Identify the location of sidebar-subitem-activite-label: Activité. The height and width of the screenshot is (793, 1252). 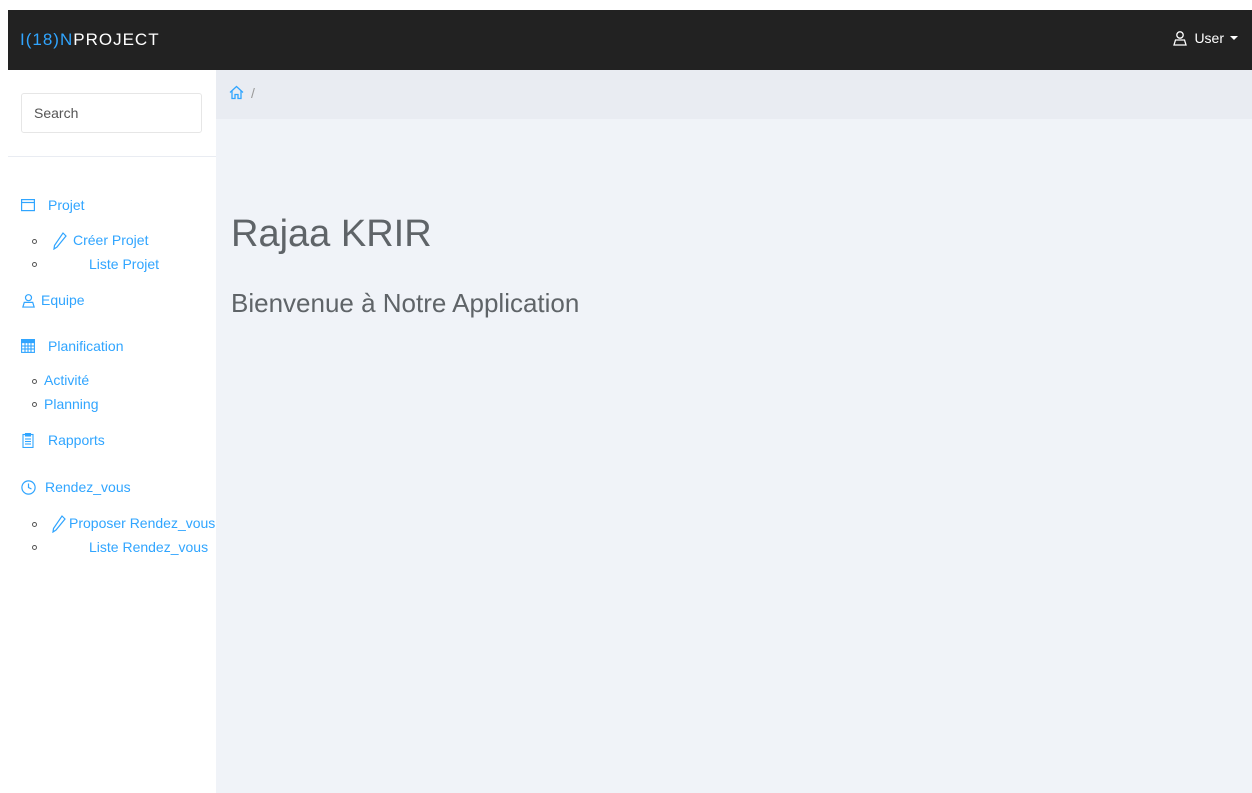
(67, 380).